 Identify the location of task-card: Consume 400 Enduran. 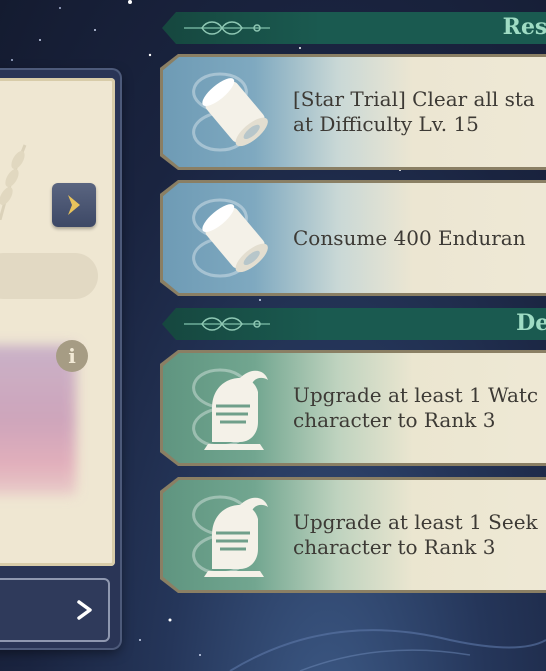
(353, 238).